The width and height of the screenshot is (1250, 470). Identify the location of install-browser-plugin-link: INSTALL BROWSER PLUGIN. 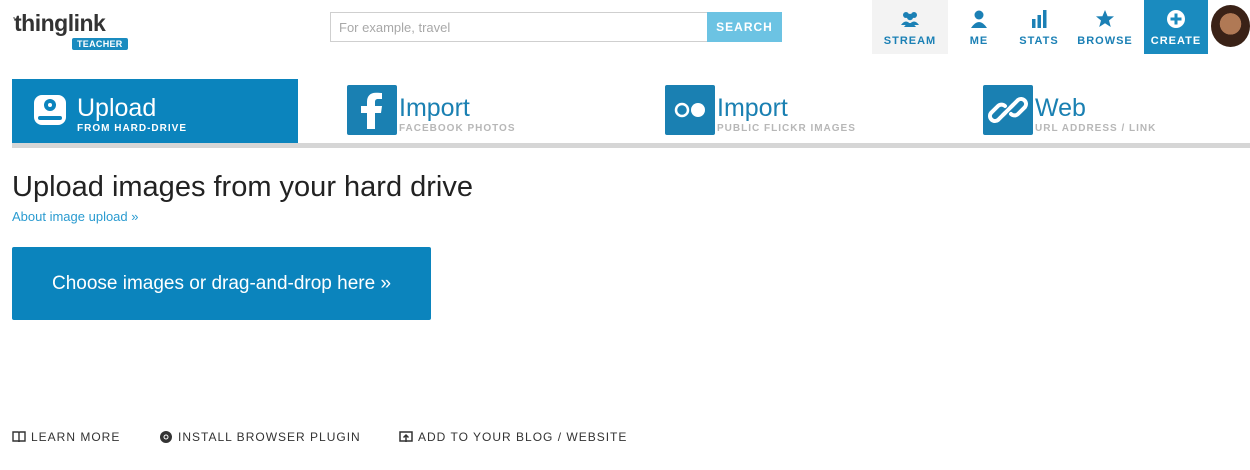
(260, 437).